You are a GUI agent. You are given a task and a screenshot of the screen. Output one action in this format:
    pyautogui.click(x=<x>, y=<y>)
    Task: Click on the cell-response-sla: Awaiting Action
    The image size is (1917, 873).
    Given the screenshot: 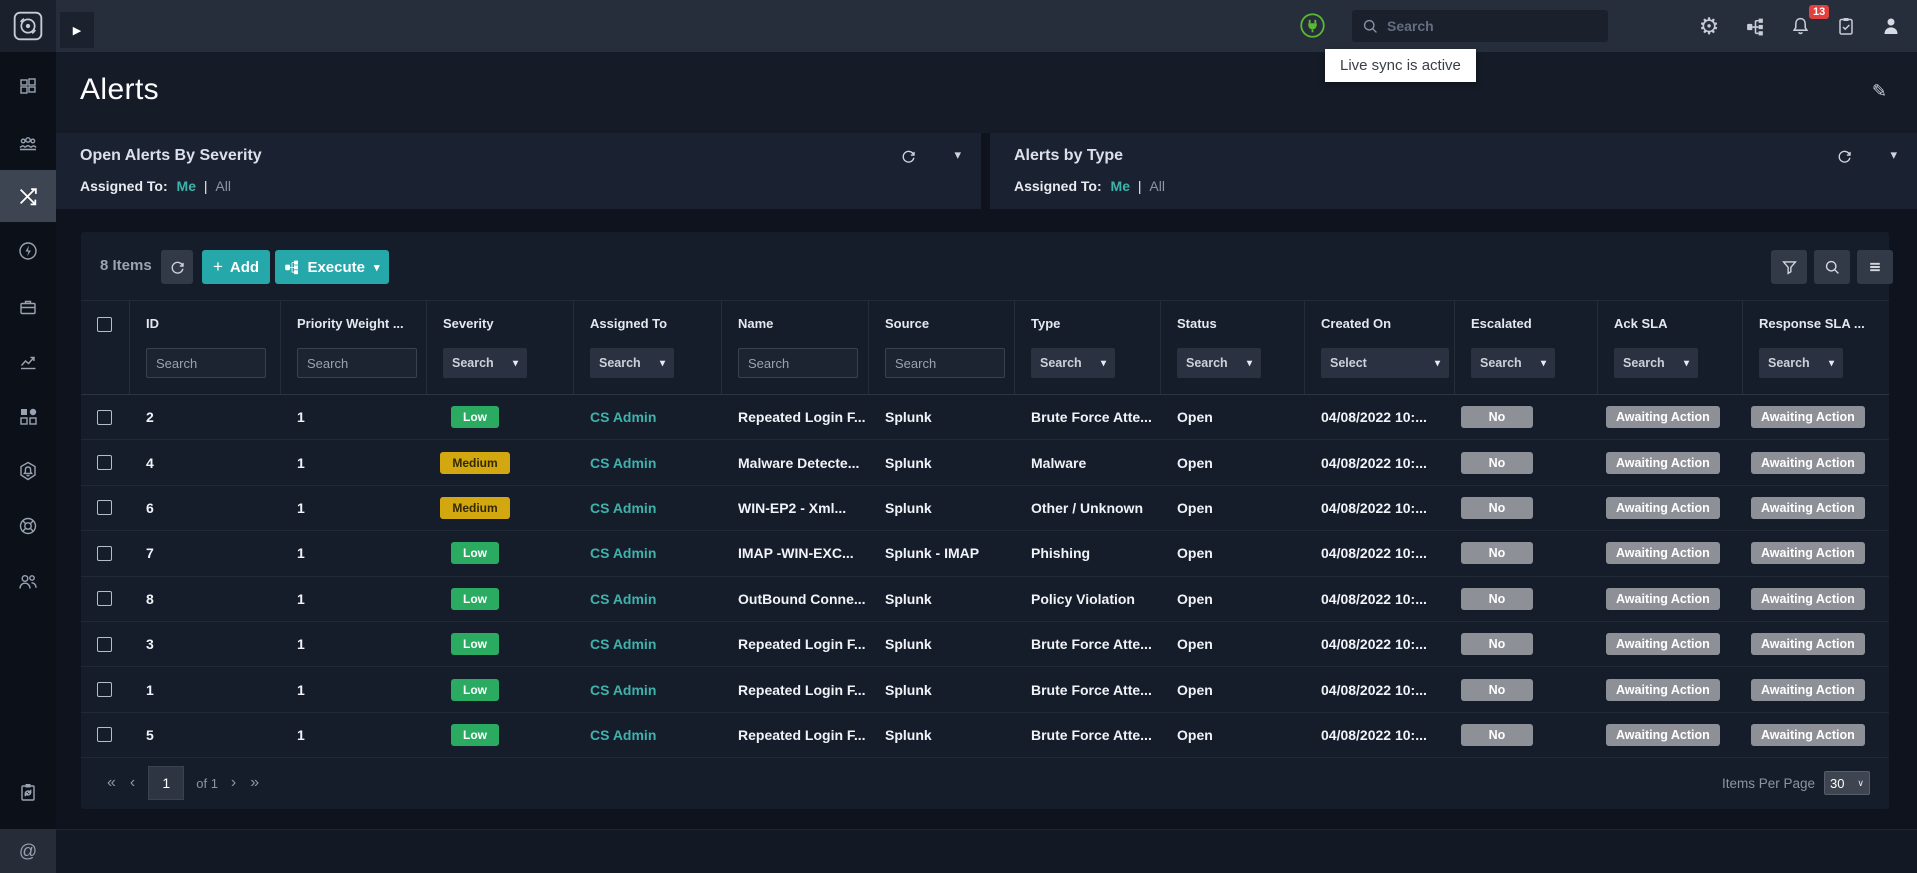 What is the action you would take?
    pyautogui.click(x=1816, y=553)
    